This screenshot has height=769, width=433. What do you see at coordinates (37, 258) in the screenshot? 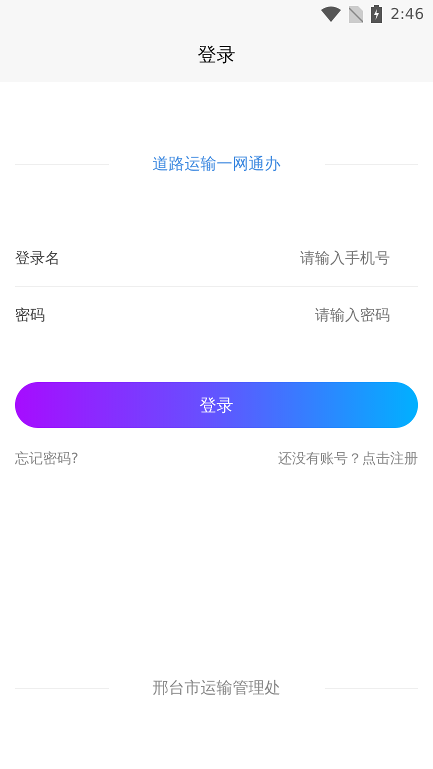
I see `field-label: 登录名` at bounding box center [37, 258].